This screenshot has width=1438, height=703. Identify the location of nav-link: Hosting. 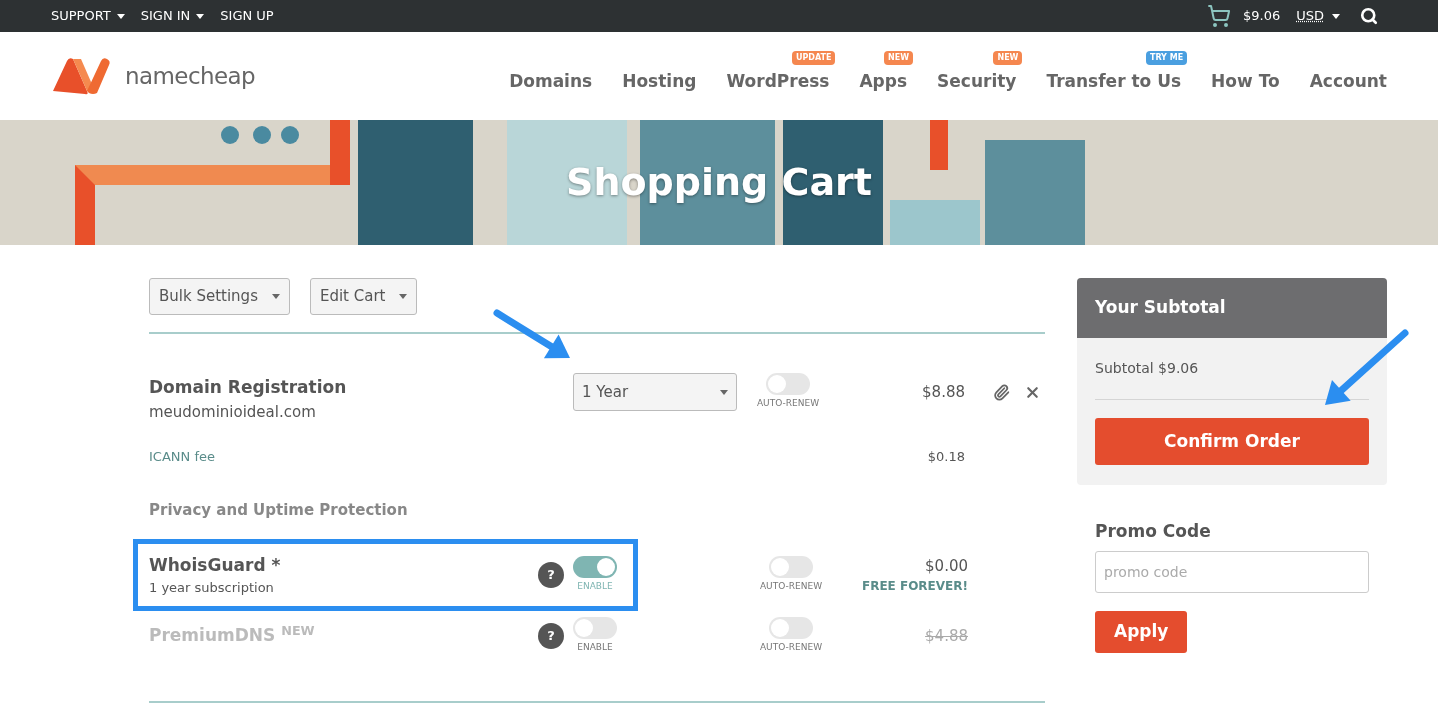
(659, 81).